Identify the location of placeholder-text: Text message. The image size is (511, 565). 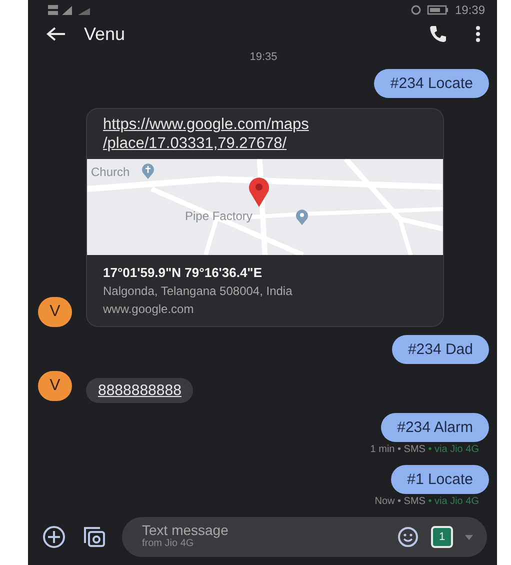
(185, 530).